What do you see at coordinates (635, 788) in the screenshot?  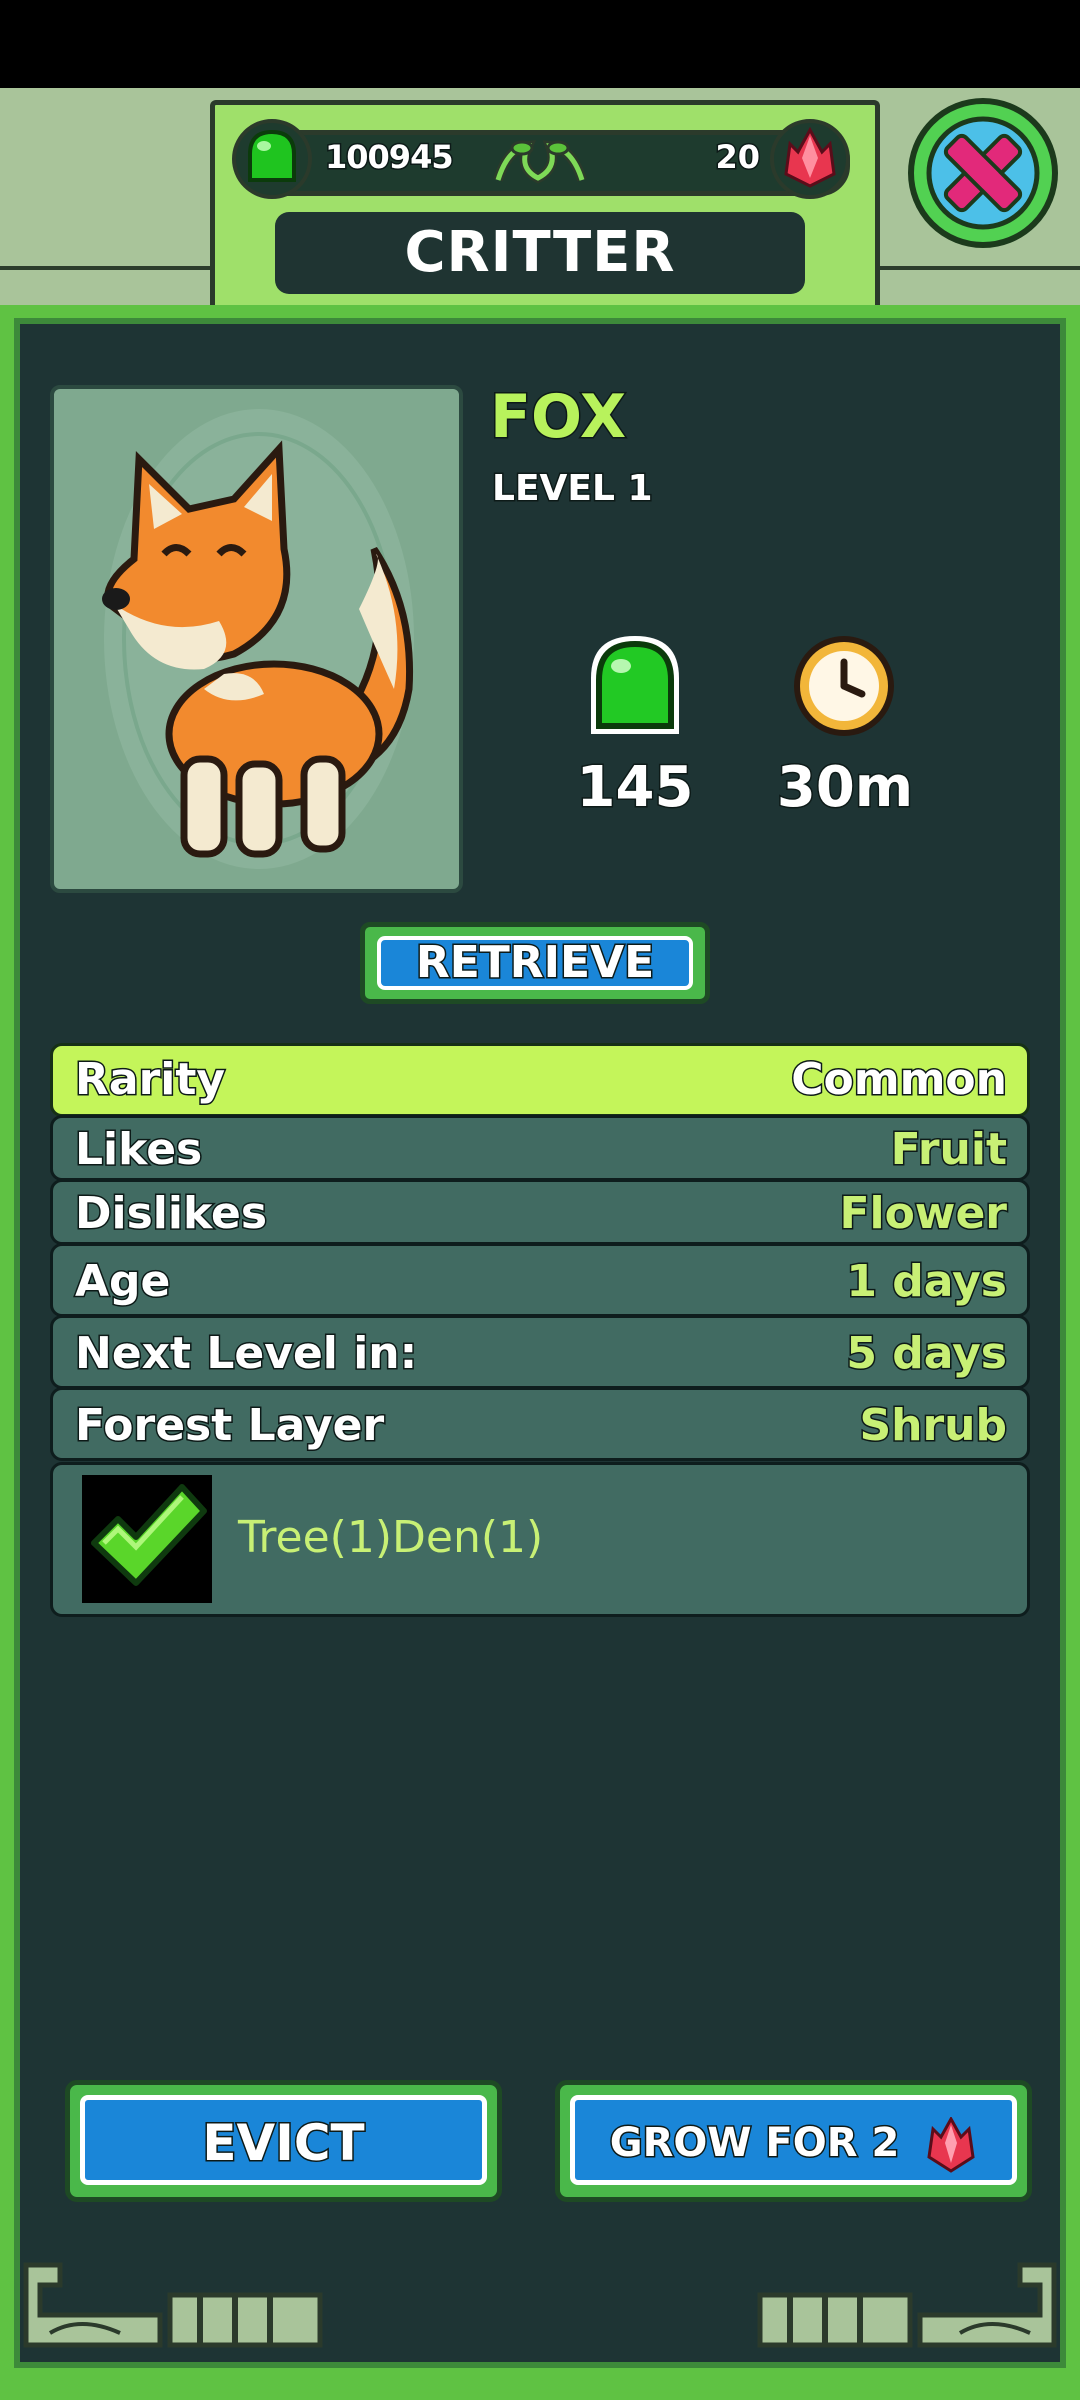 I see `gel-yield-value: 145` at bounding box center [635, 788].